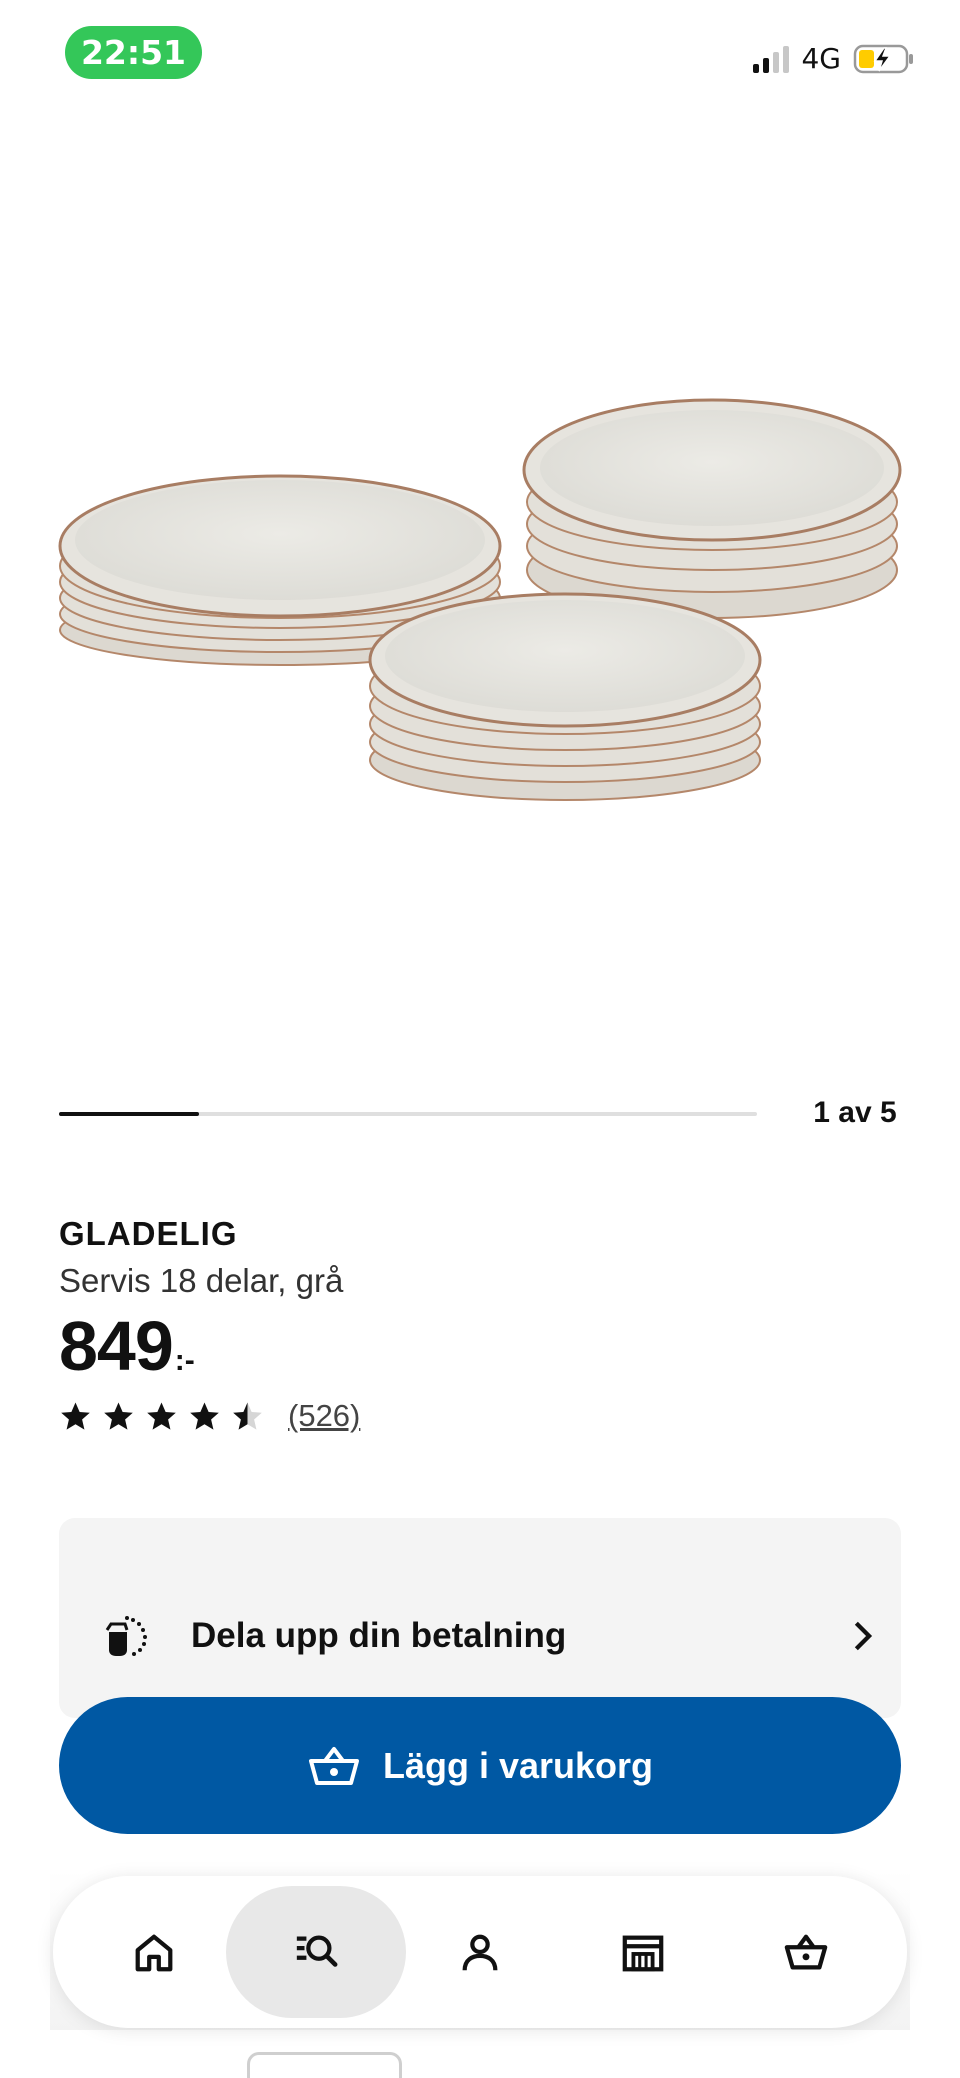 This screenshot has height=2078, width=960. Describe the element at coordinates (126, 1636) in the screenshot. I see `split-payment-icon` at that location.